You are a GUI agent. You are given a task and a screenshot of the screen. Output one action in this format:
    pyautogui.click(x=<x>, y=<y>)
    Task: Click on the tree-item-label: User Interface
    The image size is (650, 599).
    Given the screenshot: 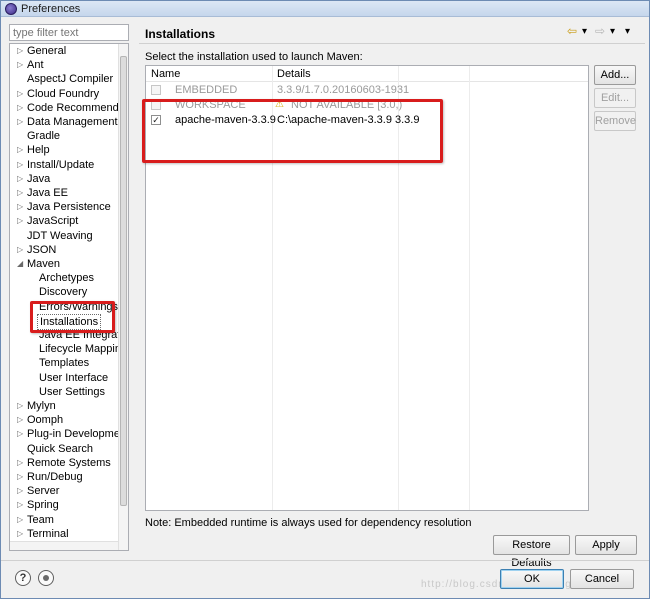 What is the action you would take?
    pyautogui.click(x=74, y=377)
    